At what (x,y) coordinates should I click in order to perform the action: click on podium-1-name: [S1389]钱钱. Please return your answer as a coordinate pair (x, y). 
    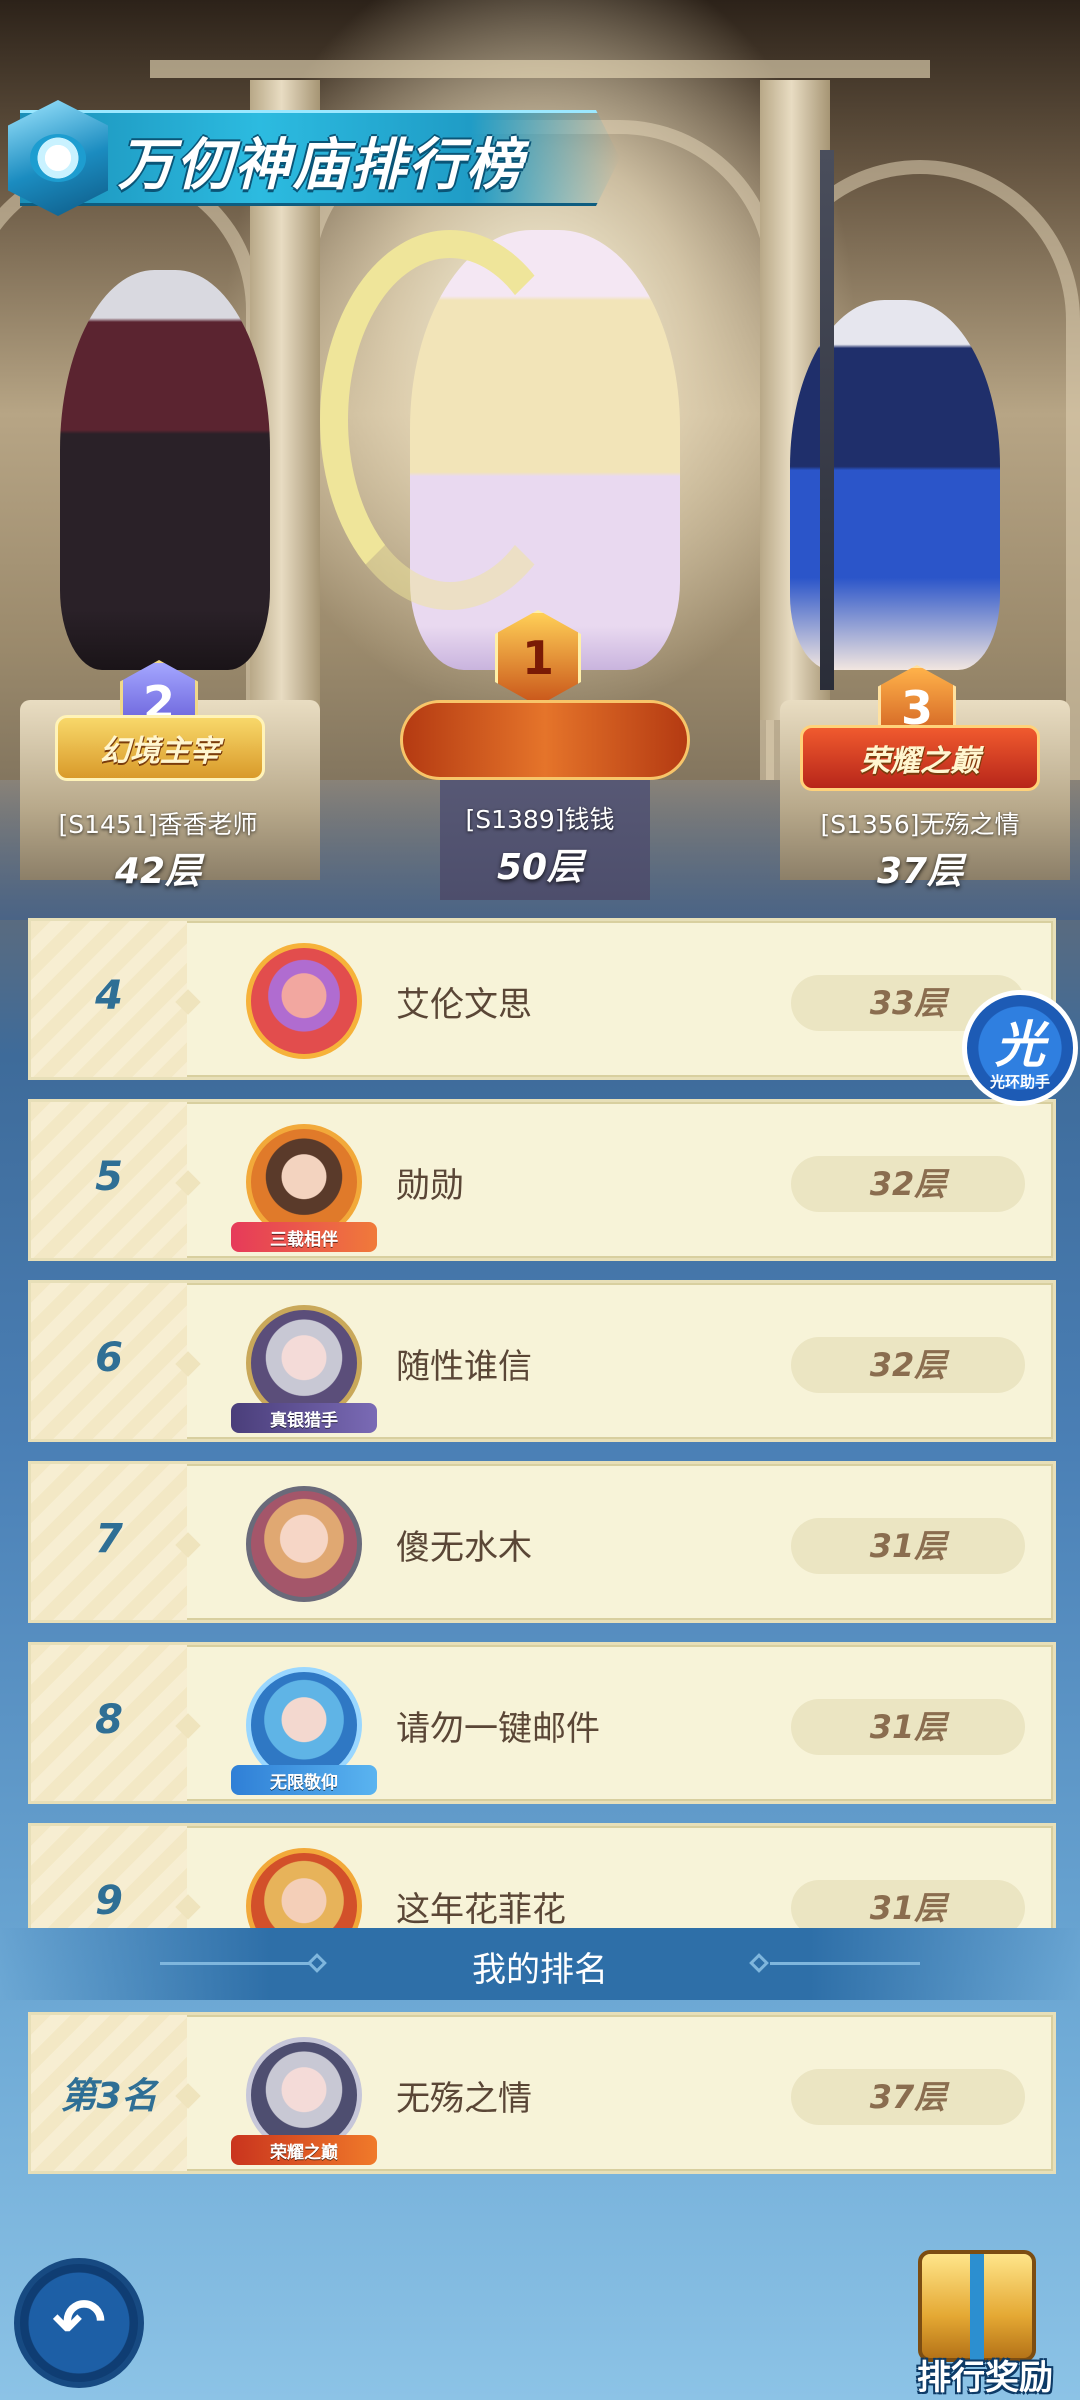
    Looking at the image, I should click on (540, 819).